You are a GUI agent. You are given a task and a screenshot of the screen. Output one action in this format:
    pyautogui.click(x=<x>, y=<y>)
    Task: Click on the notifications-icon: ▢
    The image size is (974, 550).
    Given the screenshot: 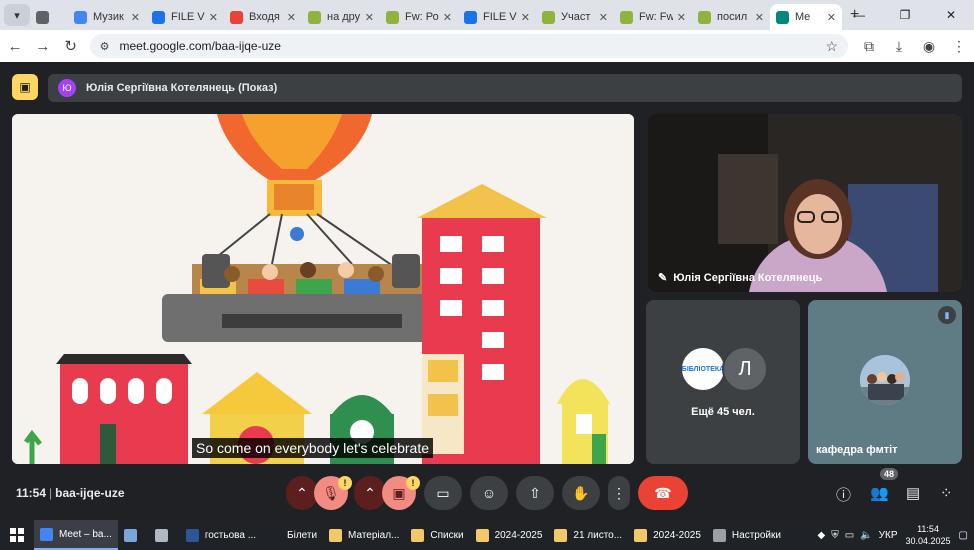 What is the action you would take?
    pyautogui.click(x=963, y=535)
    